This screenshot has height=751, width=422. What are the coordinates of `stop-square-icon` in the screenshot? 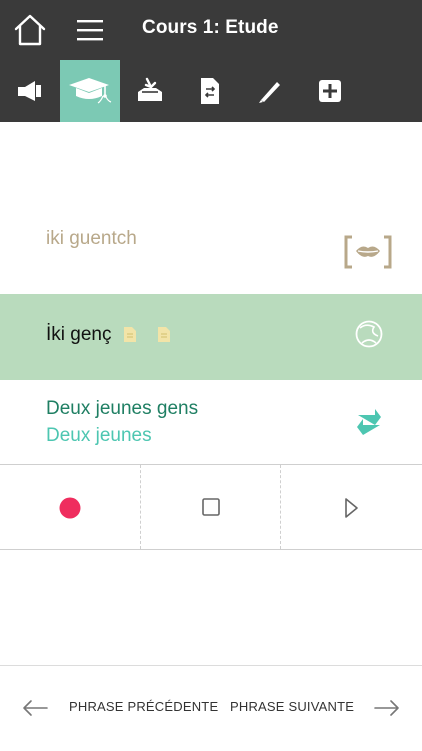 It's located at (211, 507).